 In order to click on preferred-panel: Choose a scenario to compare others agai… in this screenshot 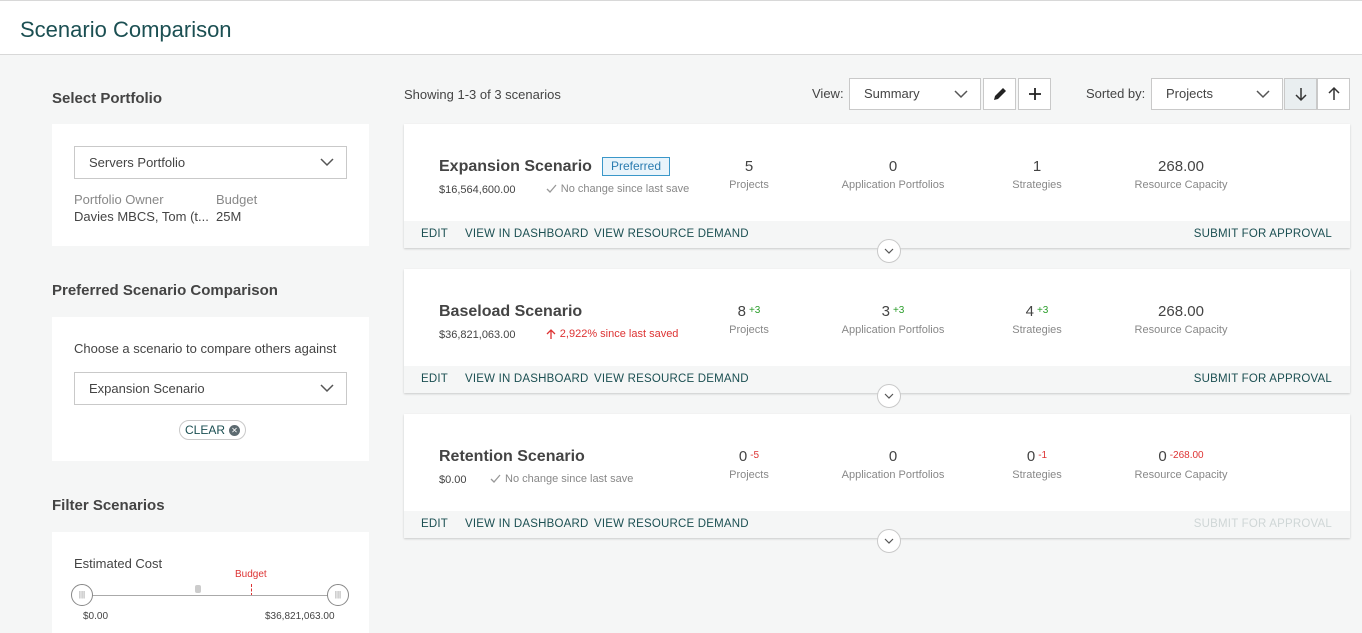, I will do `click(210, 389)`.